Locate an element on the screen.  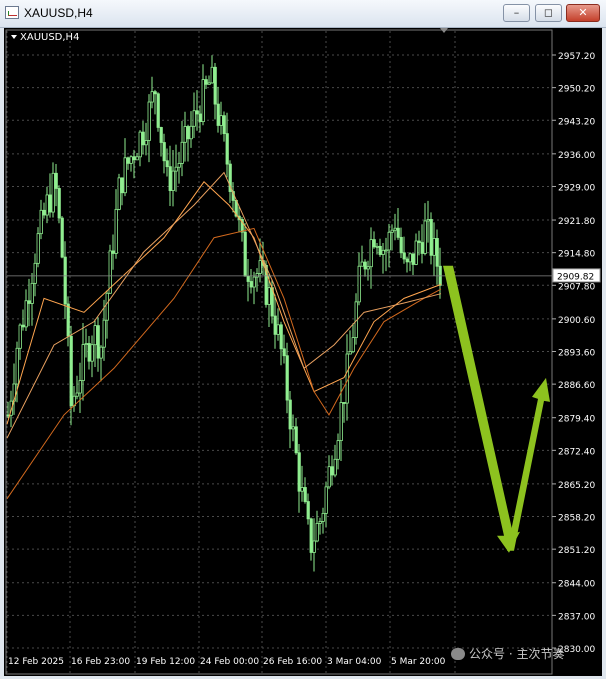
watermark: 公众号 · 主次节奏 is located at coordinates (507, 653).